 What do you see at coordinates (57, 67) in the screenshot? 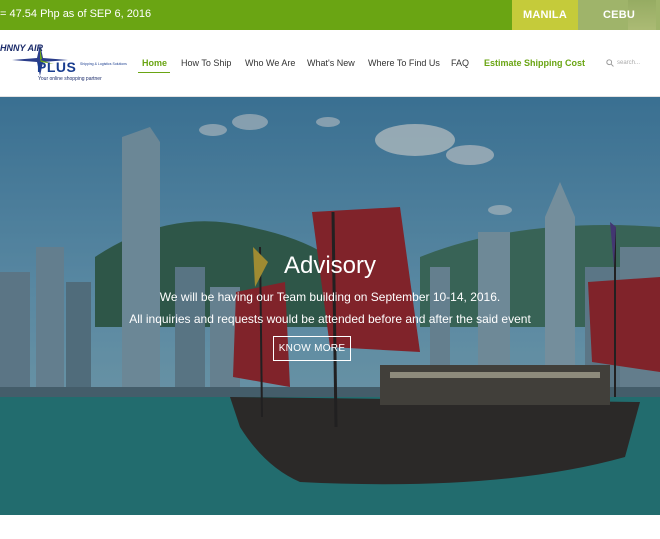
I see `logo-brand-plus: PLUS` at bounding box center [57, 67].